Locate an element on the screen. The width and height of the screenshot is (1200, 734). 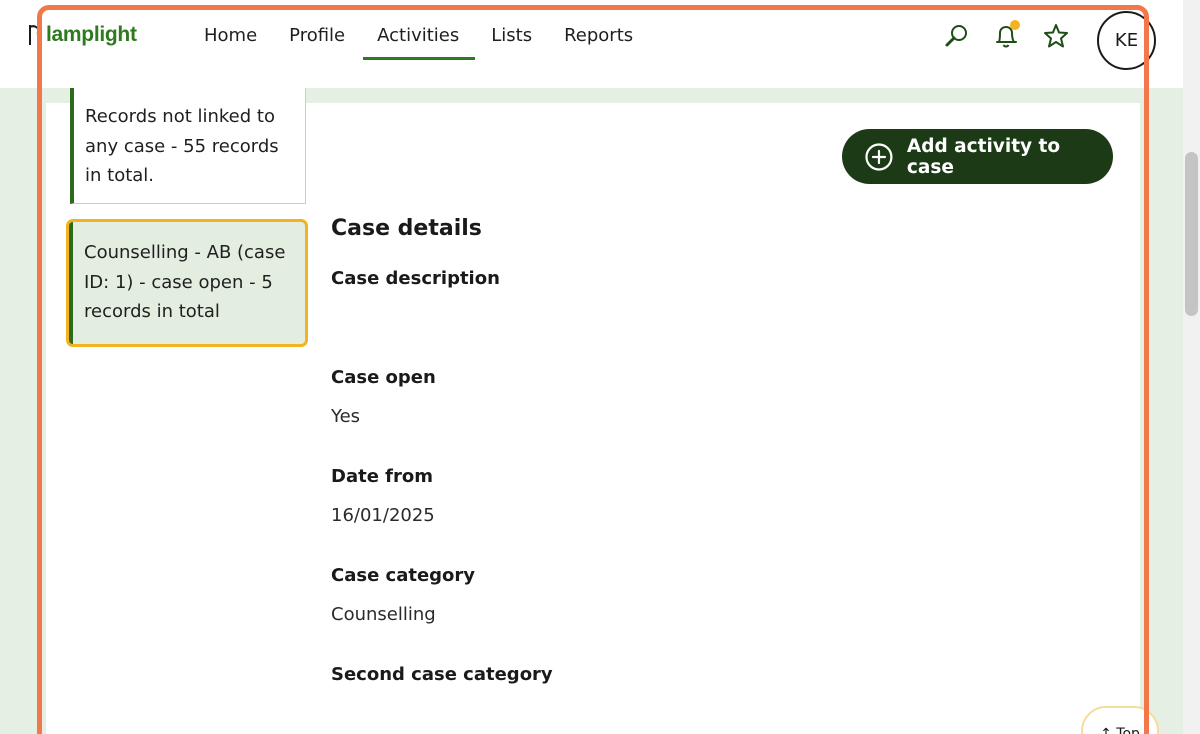
lamplight-logo: lamplight is located at coordinates (82, 35).